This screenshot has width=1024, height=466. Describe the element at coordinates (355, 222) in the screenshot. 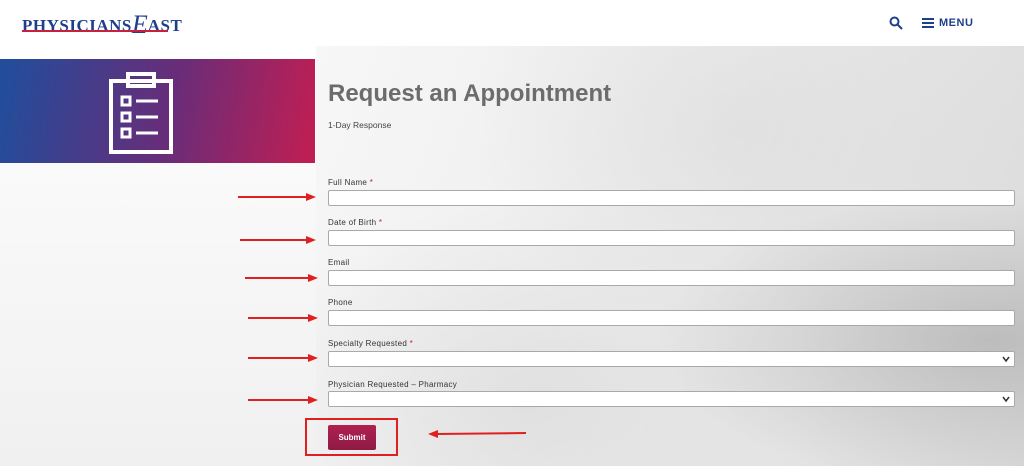

I see `date-of-birth-label: Date of Birth *` at that location.